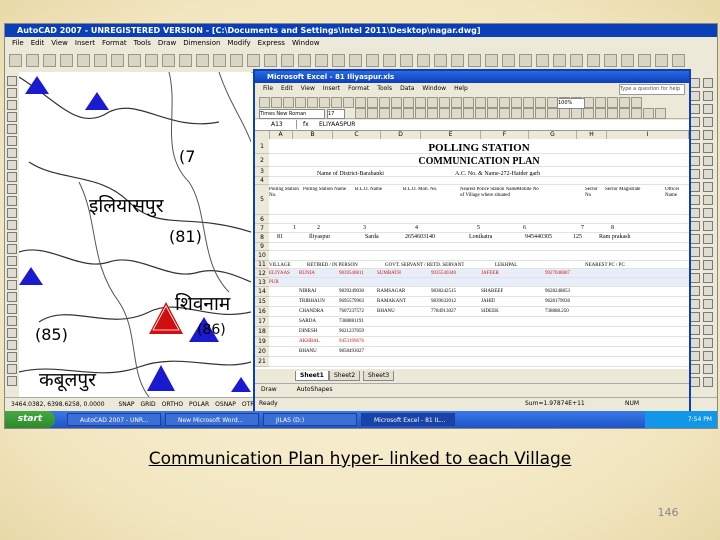  Describe the element at coordinates (331, 88) in the screenshot. I see `excel-menu-item: Insert` at that location.